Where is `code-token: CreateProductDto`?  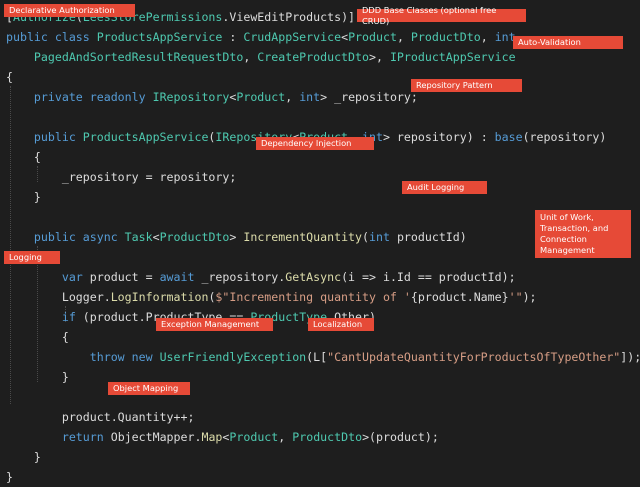
code-token: CreateProductDto is located at coordinates (313, 57).